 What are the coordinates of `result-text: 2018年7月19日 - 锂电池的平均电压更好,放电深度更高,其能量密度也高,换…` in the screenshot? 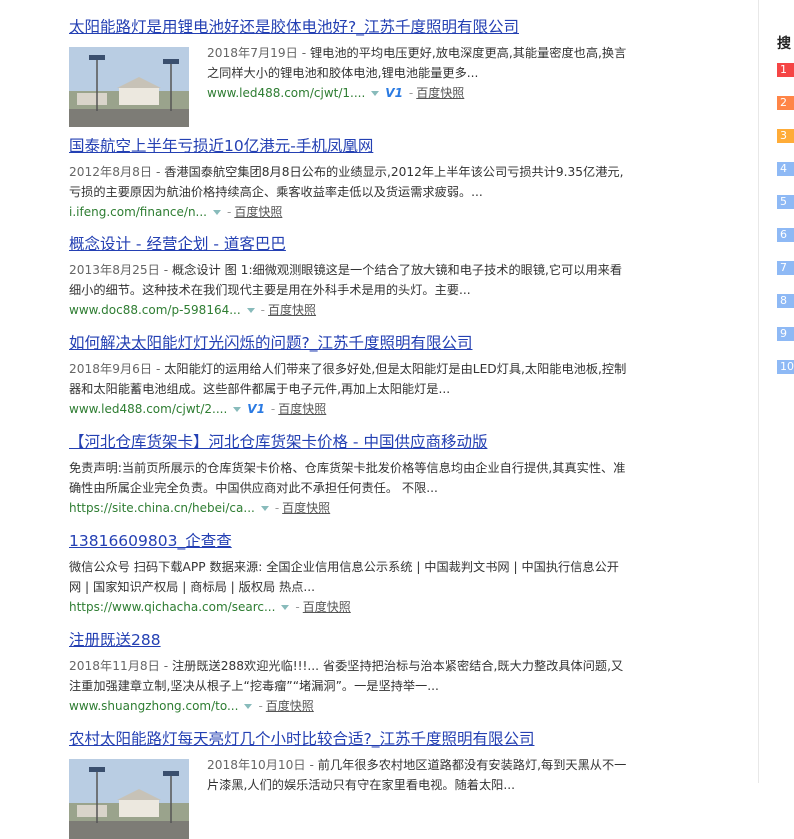 It's located at (418, 85).